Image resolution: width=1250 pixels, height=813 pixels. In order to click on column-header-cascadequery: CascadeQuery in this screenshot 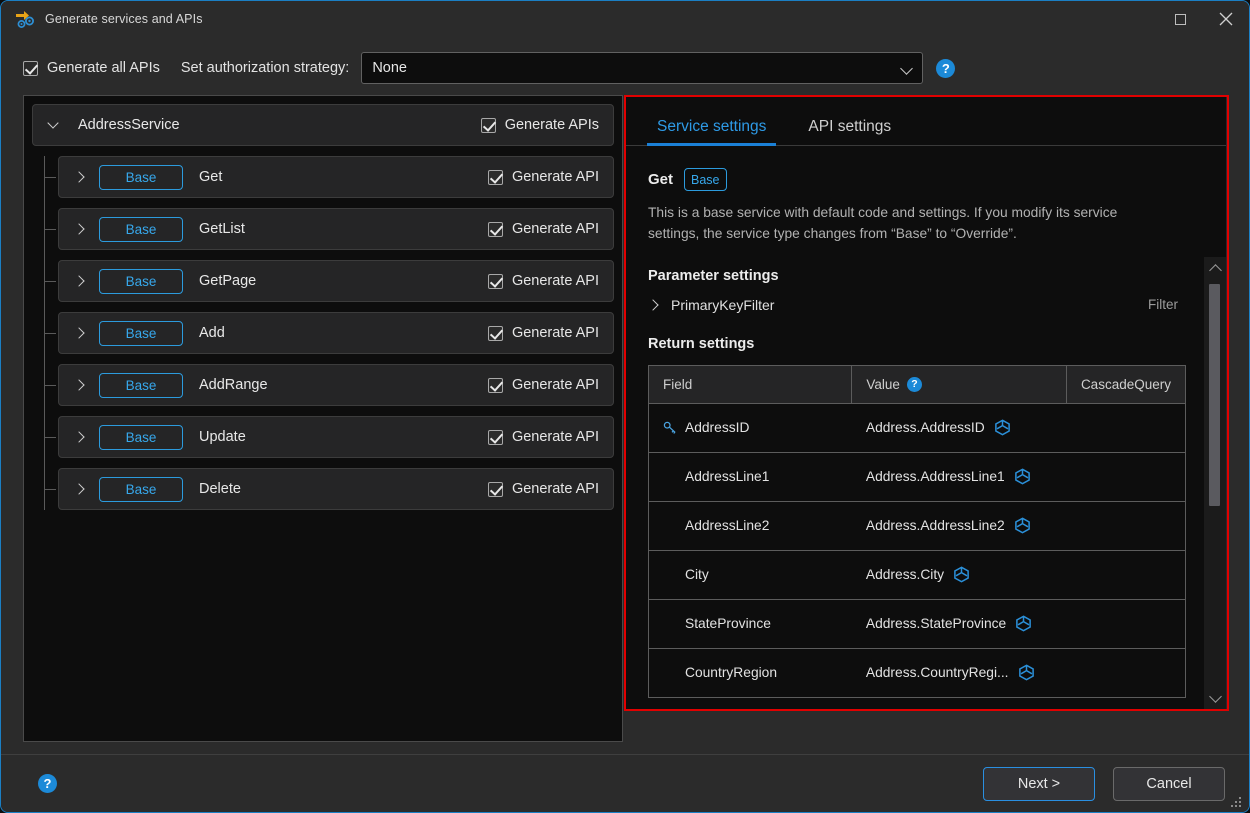, I will do `click(1126, 384)`.